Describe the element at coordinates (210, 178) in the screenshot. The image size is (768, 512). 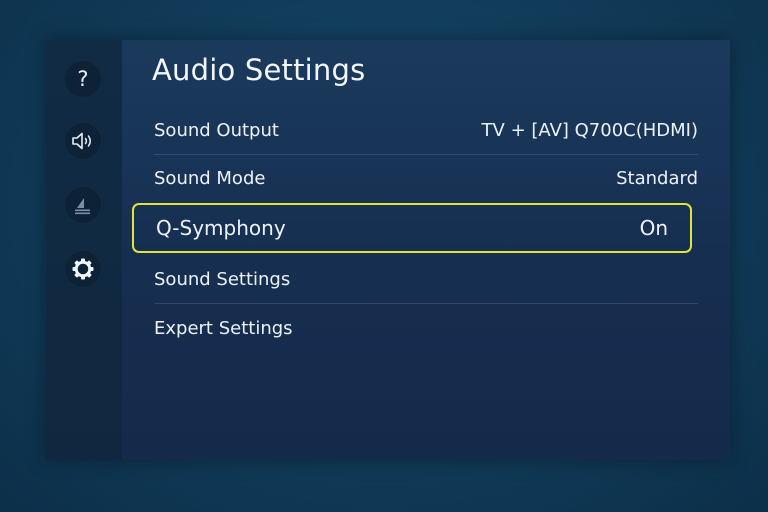
I see `menu-item-label: Sound Mode` at that location.